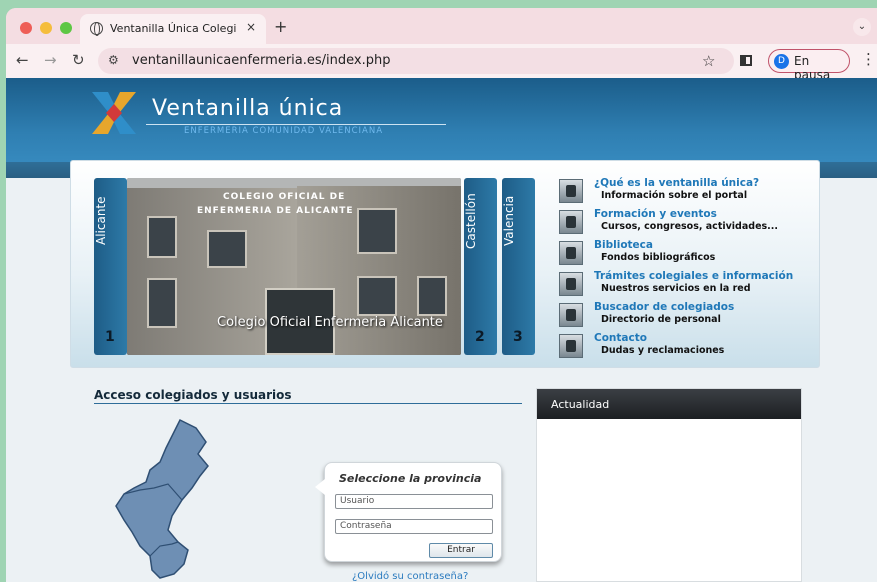 The width and height of the screenshot is (877, 582). What do you see at coordinates (868, 59) in the screenshot?
I see `menu-icon: ⋮` at bounding box center [868, 59].